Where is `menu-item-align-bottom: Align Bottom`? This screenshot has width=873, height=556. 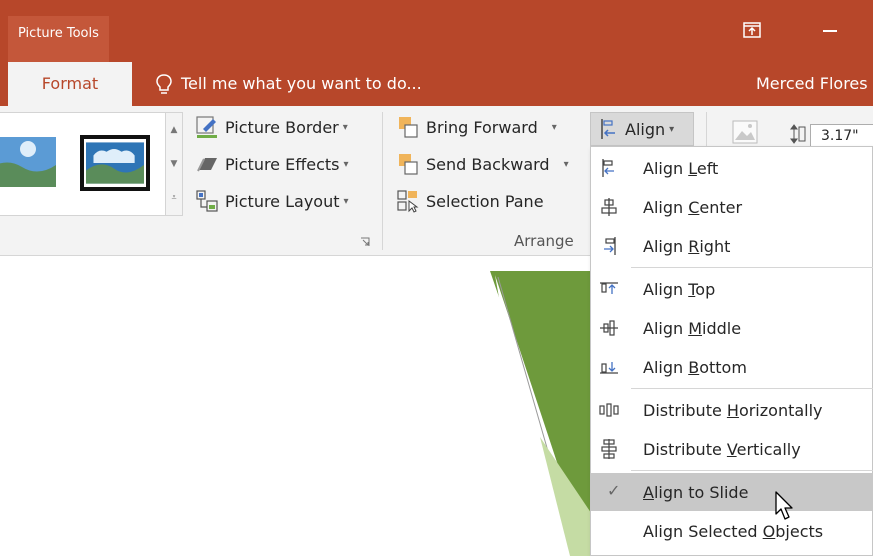 menu-item-align-bottom: Align Bottom is located at coordinates (732, 367).